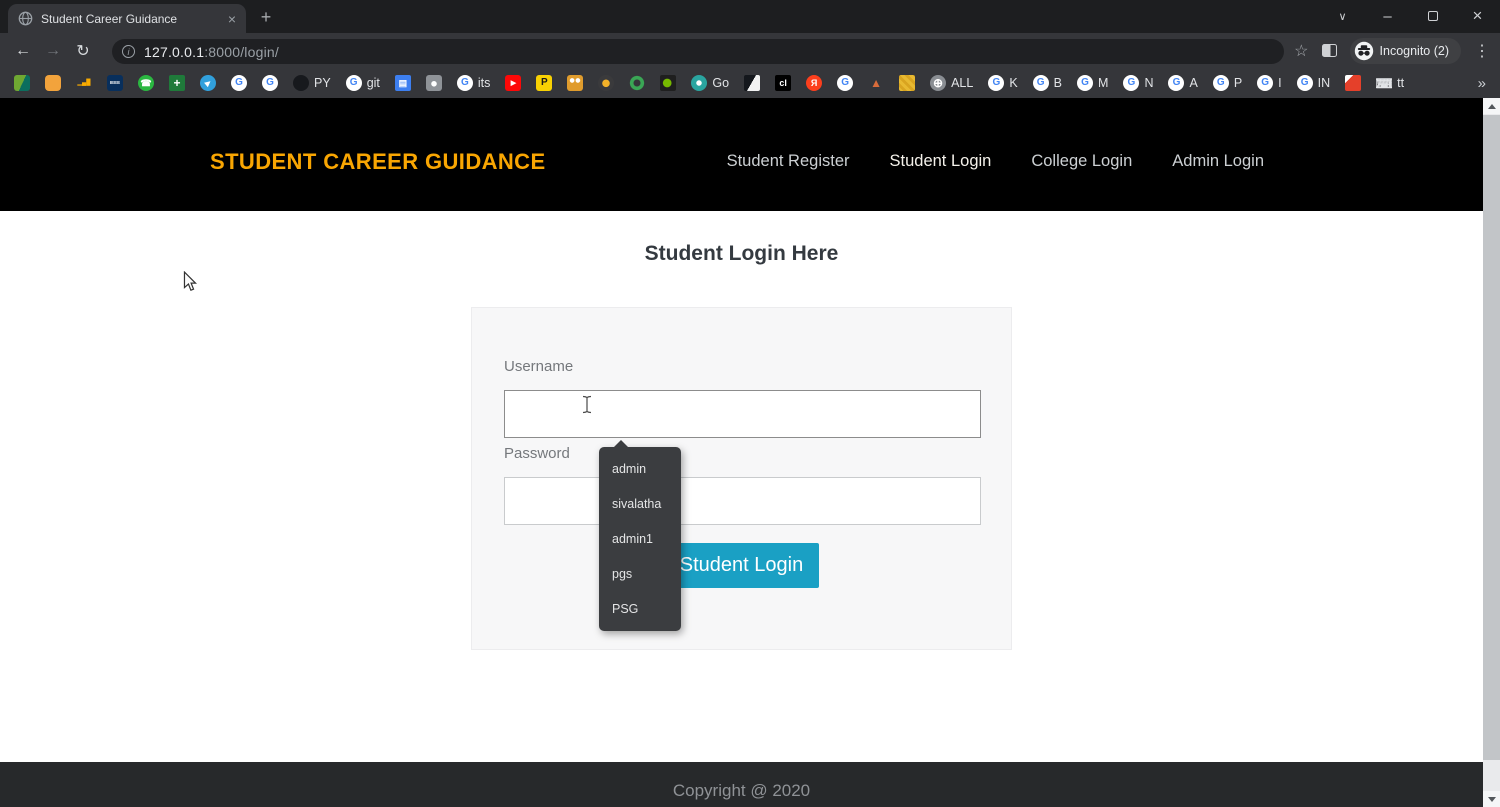 The height and width of the screenshot is (807, 1500). Describe the element at coordinates (1218, 161) in the screenshot. I see `nav-admin-login: Admin Login` at that location.